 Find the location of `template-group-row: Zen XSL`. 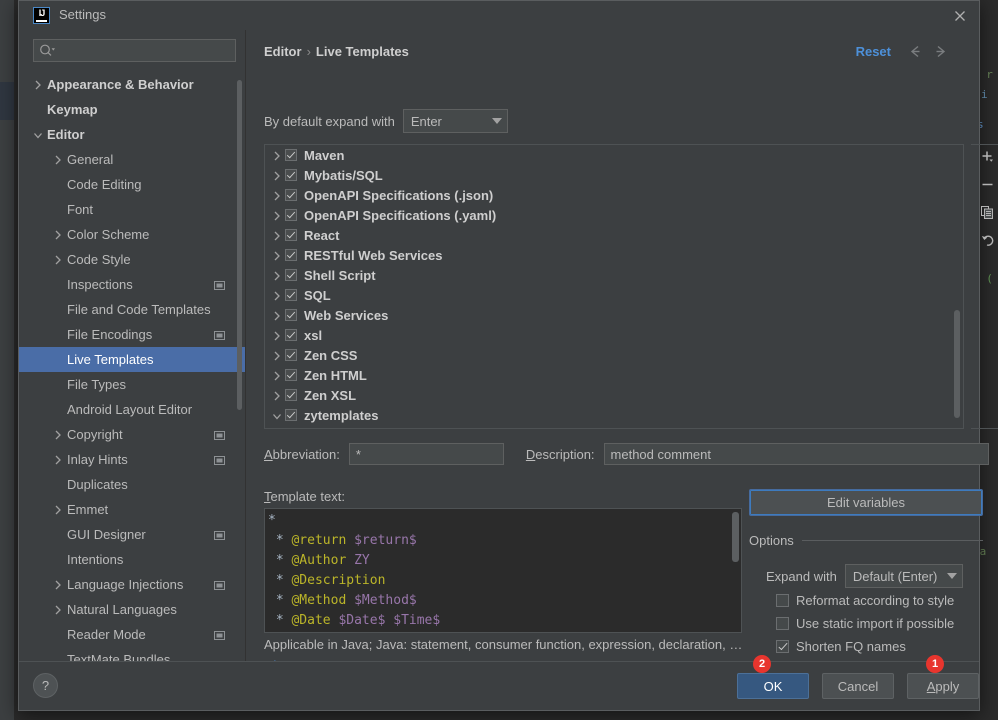

template-group-row: Zen XSL is located at coordinates (614, 395).